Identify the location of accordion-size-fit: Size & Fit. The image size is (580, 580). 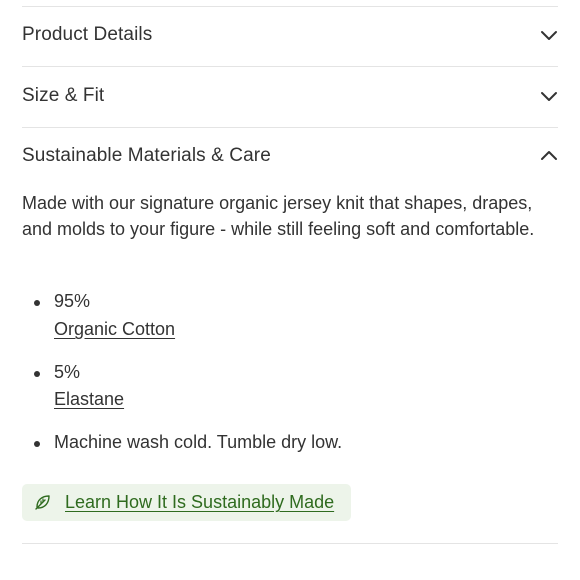
(290, 96).